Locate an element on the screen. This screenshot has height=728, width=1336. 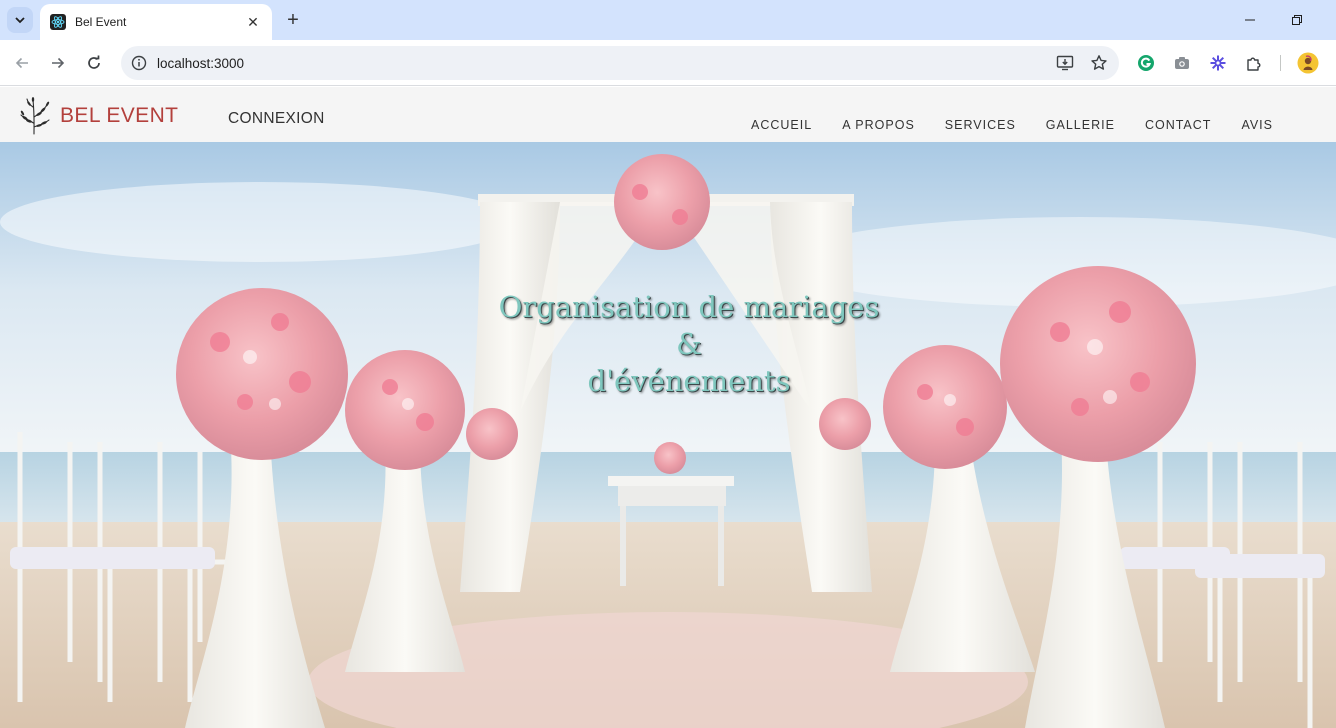
site-info-icon is located at coordinates (139, 63).